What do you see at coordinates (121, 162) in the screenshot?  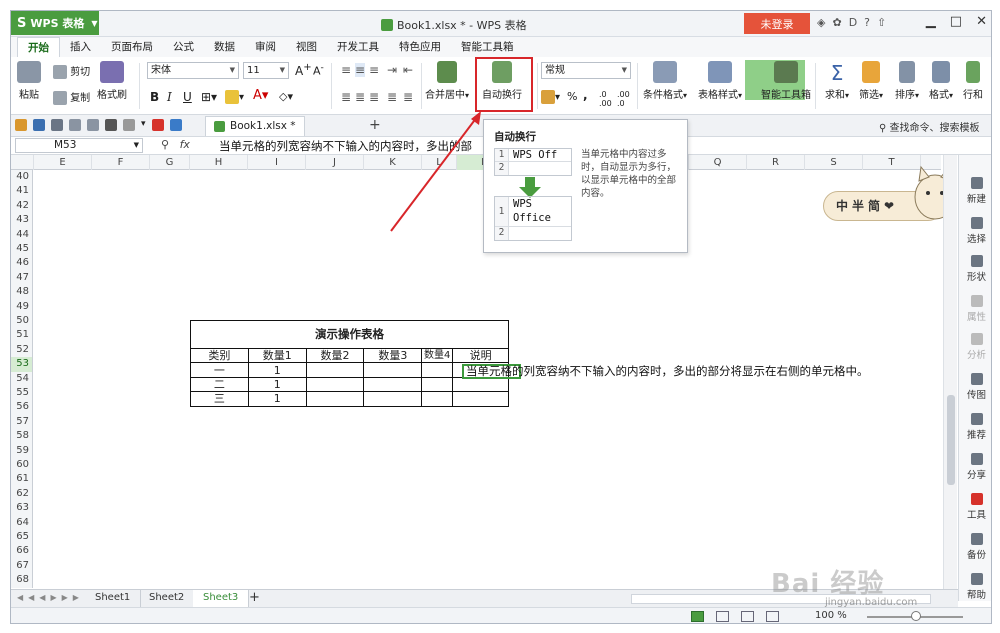 I see `column-header: F` at bounding box center [121, 162].